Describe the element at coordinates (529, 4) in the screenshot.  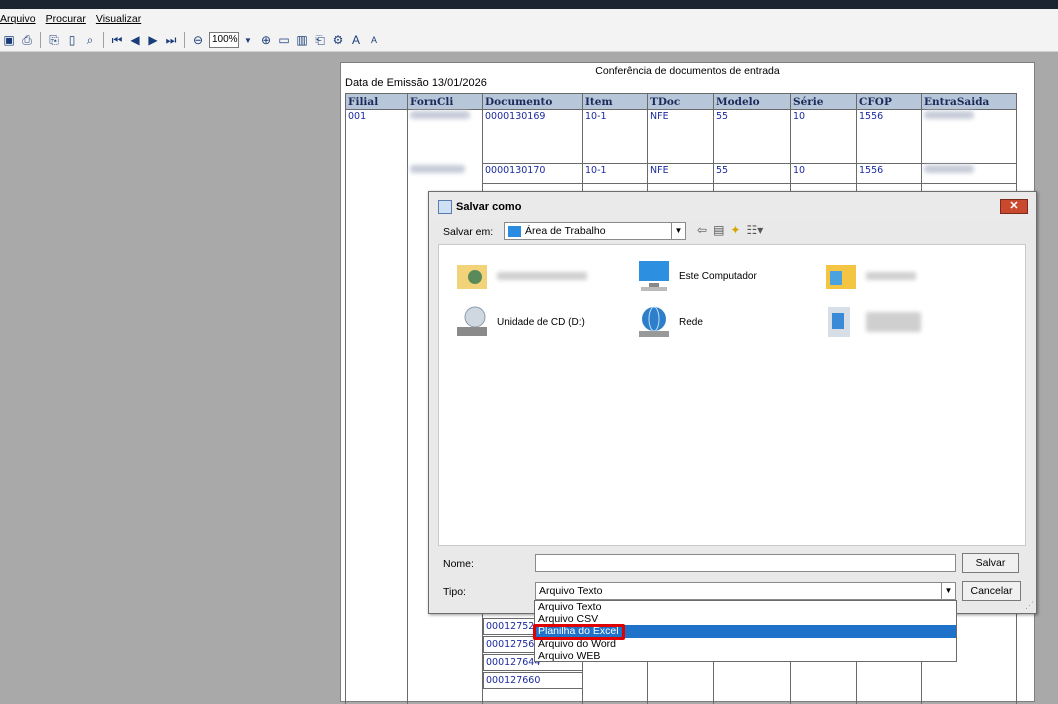
I see `window-title-strip` at that location.